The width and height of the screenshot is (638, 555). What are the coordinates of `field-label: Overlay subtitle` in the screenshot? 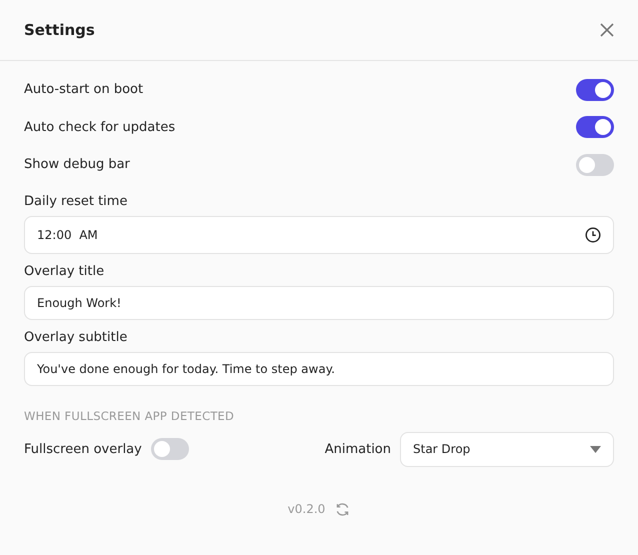 It's located at (76, 337).